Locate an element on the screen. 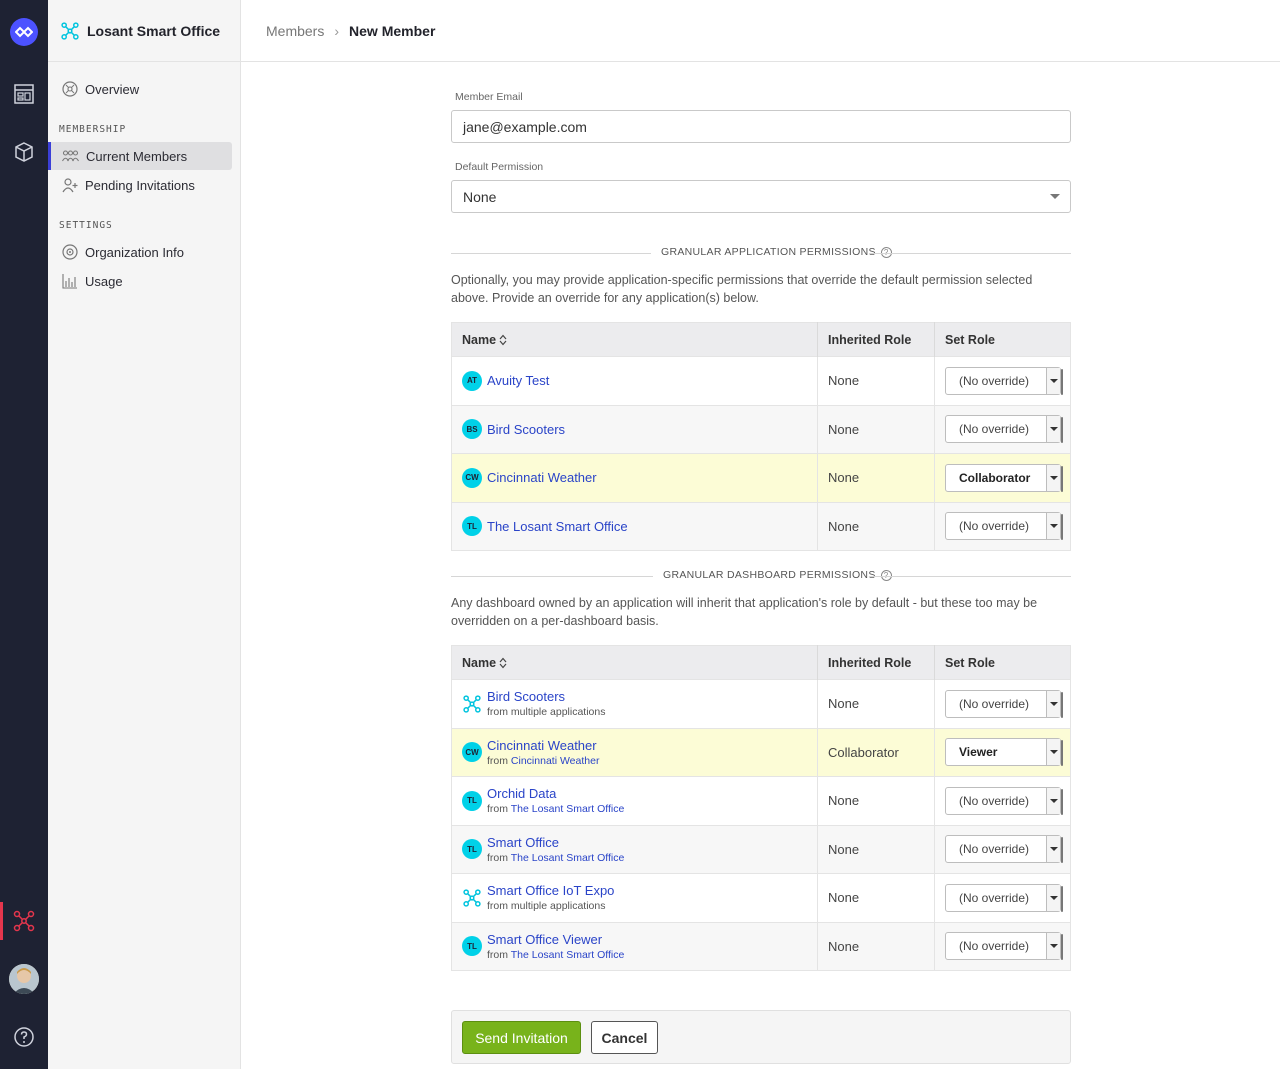 This screenshot has height=1069, width=1280. app-permissions-divider: GRANULAR APPLICATION PERMISSIONS ? is located at coordinates (761, 253).